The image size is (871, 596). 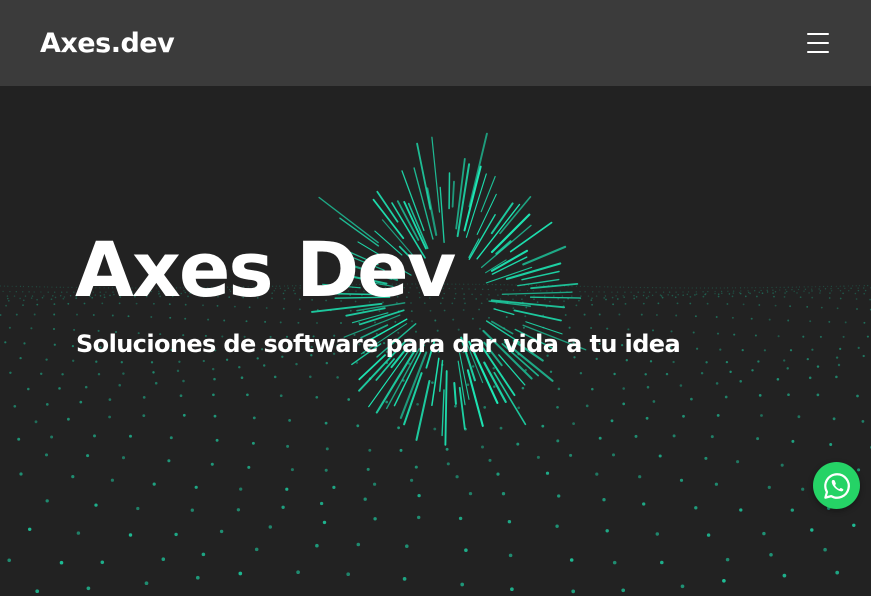 What do you see at coordinates (265, 269) in the screenshot?
I see `hero-title: Axes Dev` at bounding box center [265, 269].